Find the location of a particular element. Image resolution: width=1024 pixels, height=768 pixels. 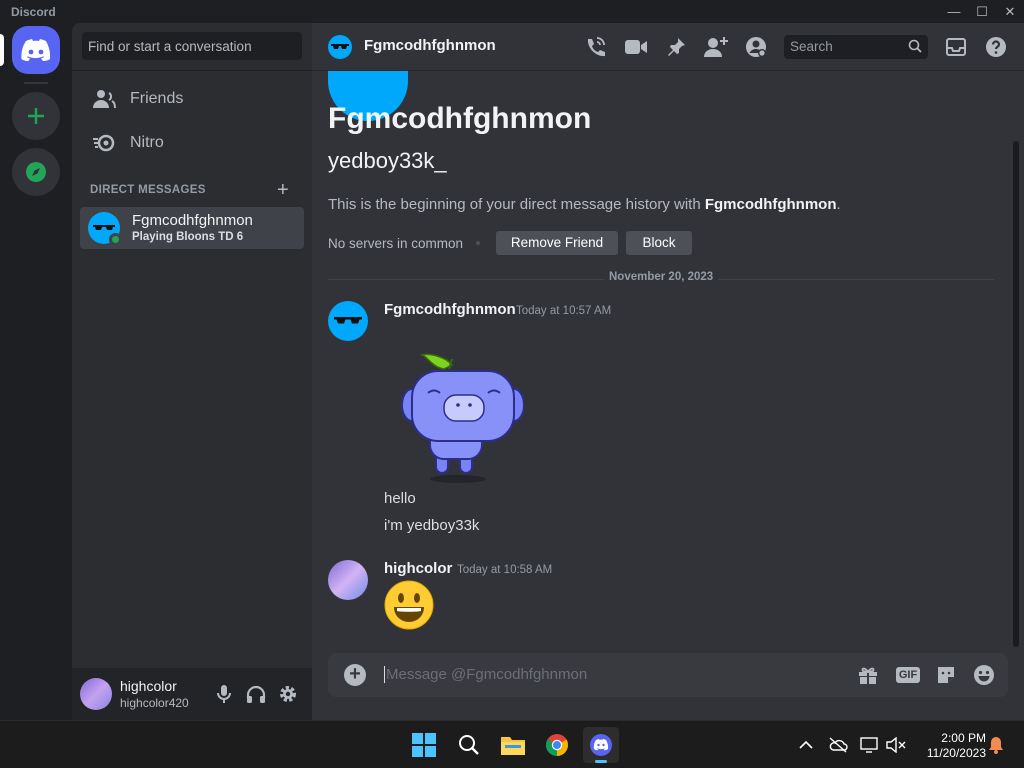

pin-icon is located at coordinates (676, 47).